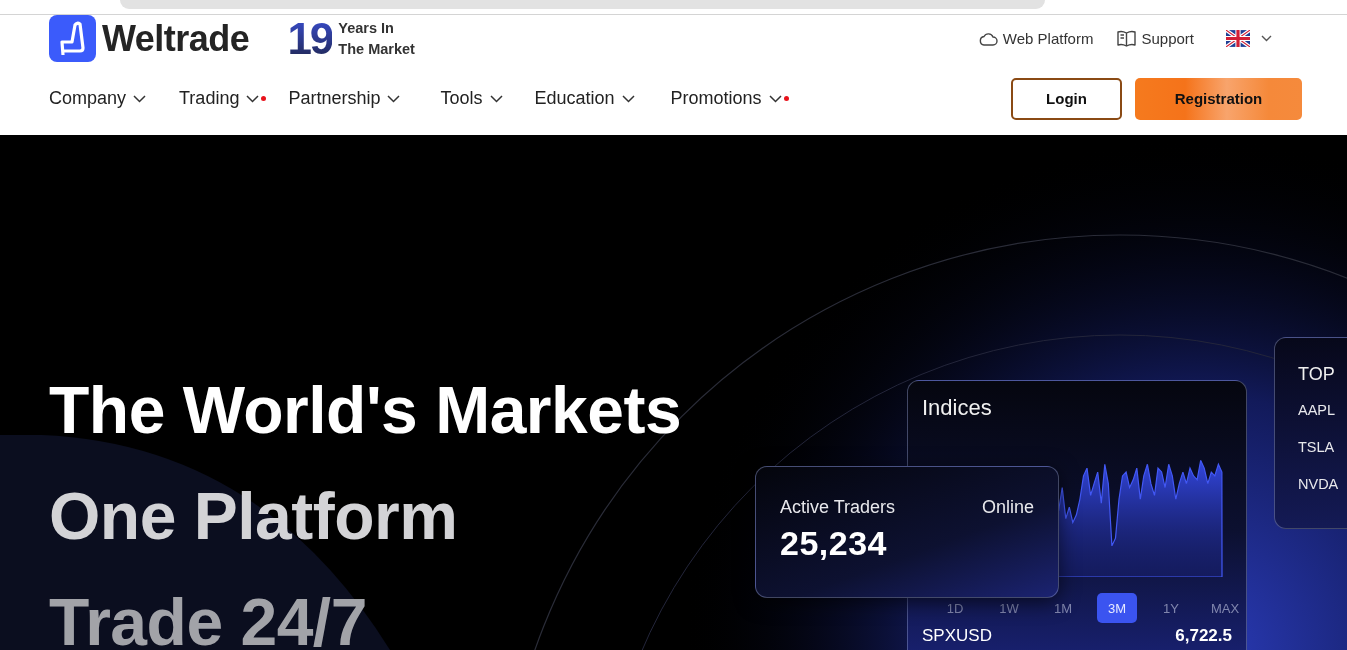 Image resolution: width=1347 pixels, height=650 pixels. I want to click on card-title: Indices, so click(957, 408).